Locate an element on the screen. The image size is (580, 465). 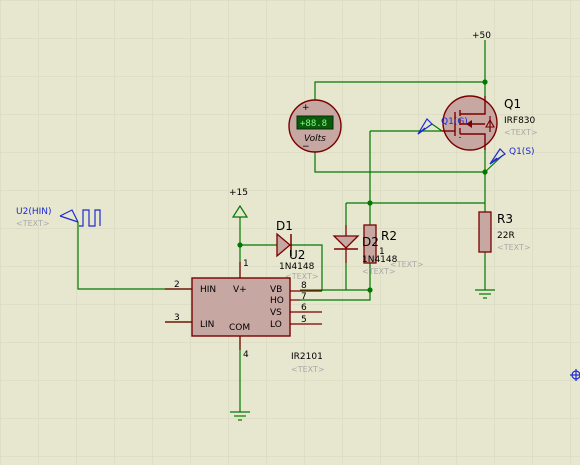
u2-pinnum-ho: 7 is located at coordinates (304, 297).